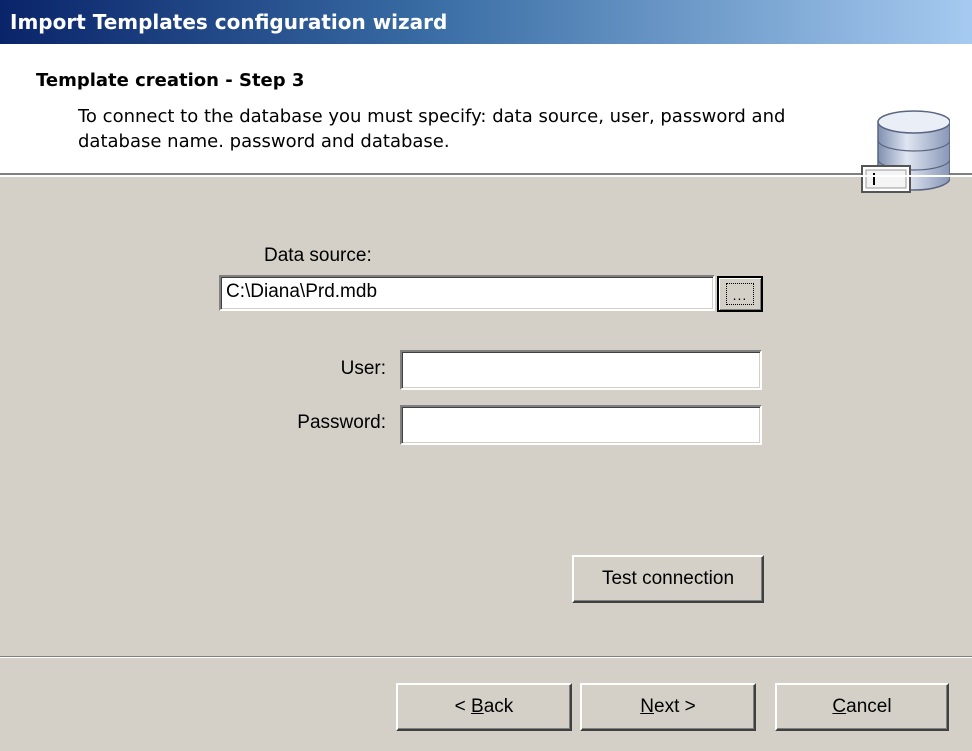 Image resolution: width=972 pixels, height=751 pixels. Describe the element at coordinates (869, 706) in the screenshot. I see `cancel-rest: ancel` at that location.